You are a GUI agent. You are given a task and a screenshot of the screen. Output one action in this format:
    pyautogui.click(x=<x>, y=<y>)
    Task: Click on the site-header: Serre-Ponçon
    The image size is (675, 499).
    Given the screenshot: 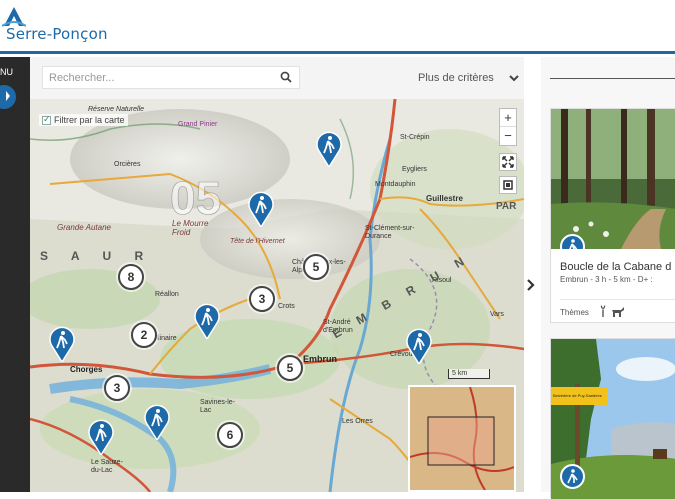 What is the action you would take?
    pyautogui.click(x=337, y=27)
    